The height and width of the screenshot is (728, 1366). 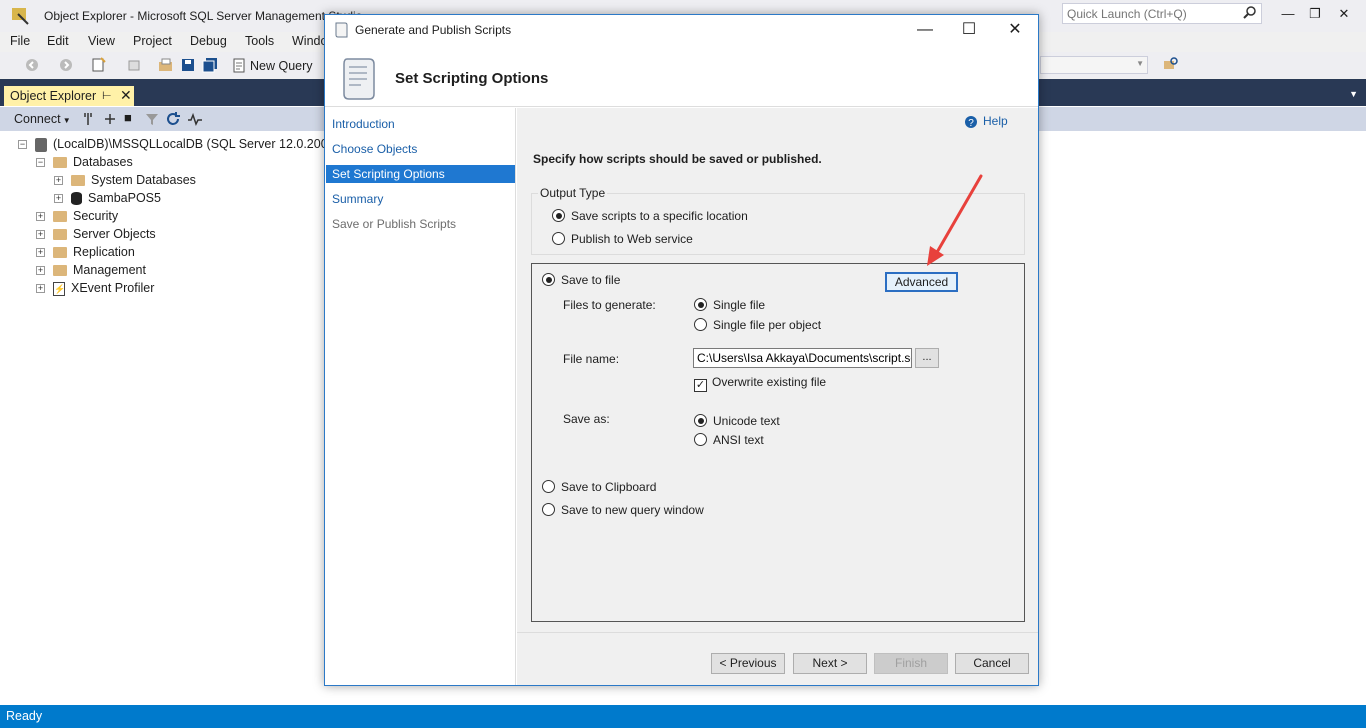 I want to click on tree-node: + SambaPOS5, so click(x=107, y=198).